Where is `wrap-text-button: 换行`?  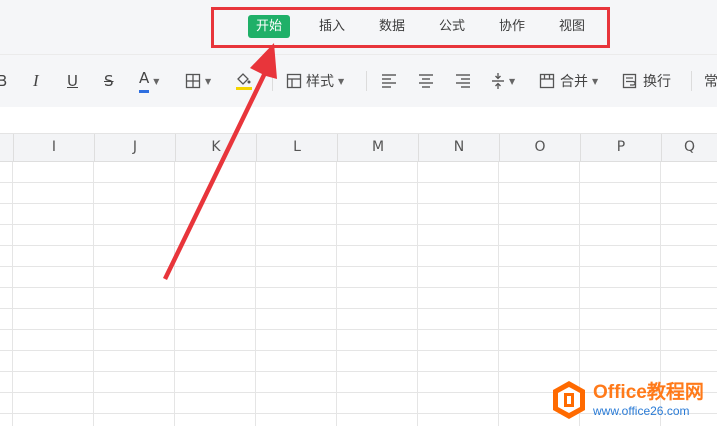
wrap-text-button: 换行 is located at coordinates (646, 81).